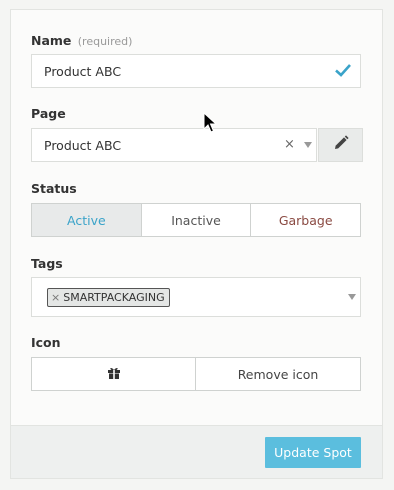 Image resolution: width=394 pixels, height=490 pixels. Describe the element at coordinates (86, 220) in the screenshot. I see `status-active-button: Active` at that location.